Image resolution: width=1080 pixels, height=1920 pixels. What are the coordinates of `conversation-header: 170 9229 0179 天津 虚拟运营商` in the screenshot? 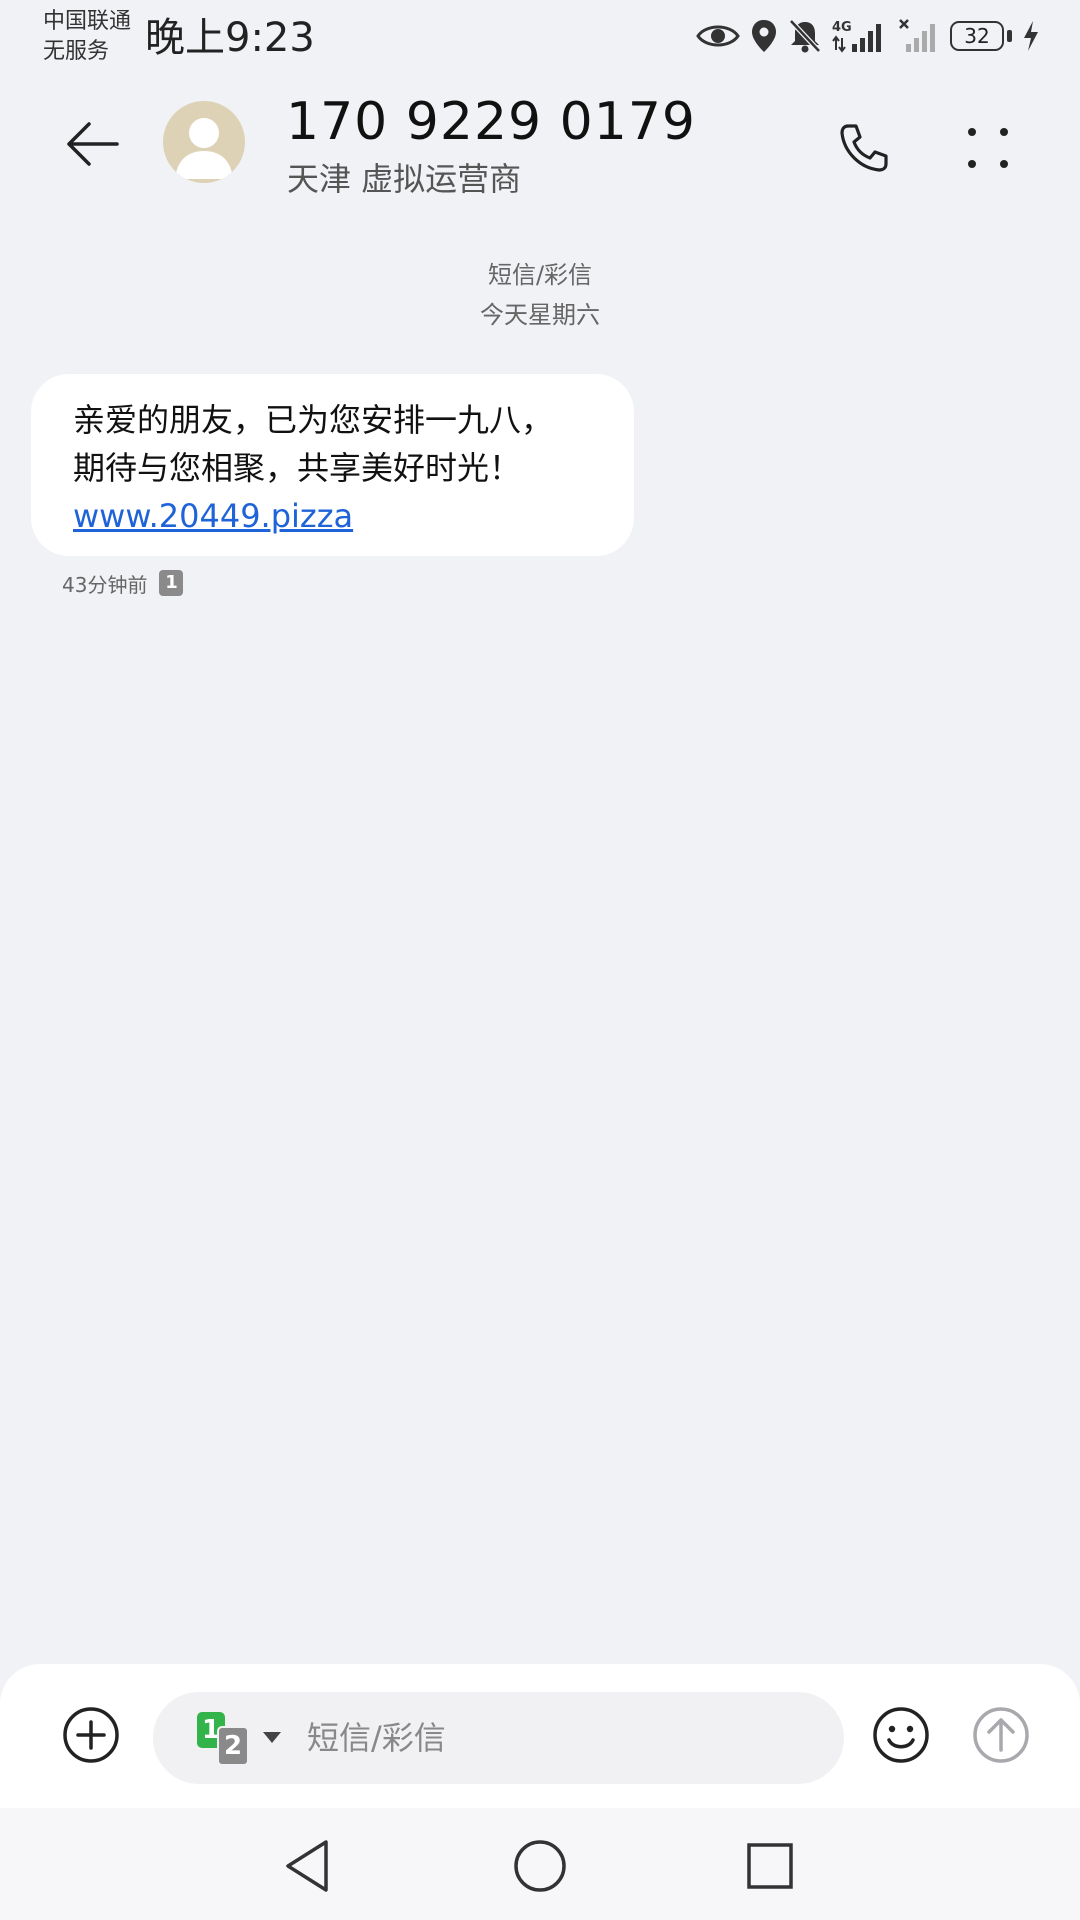 It's located at (540, 146).